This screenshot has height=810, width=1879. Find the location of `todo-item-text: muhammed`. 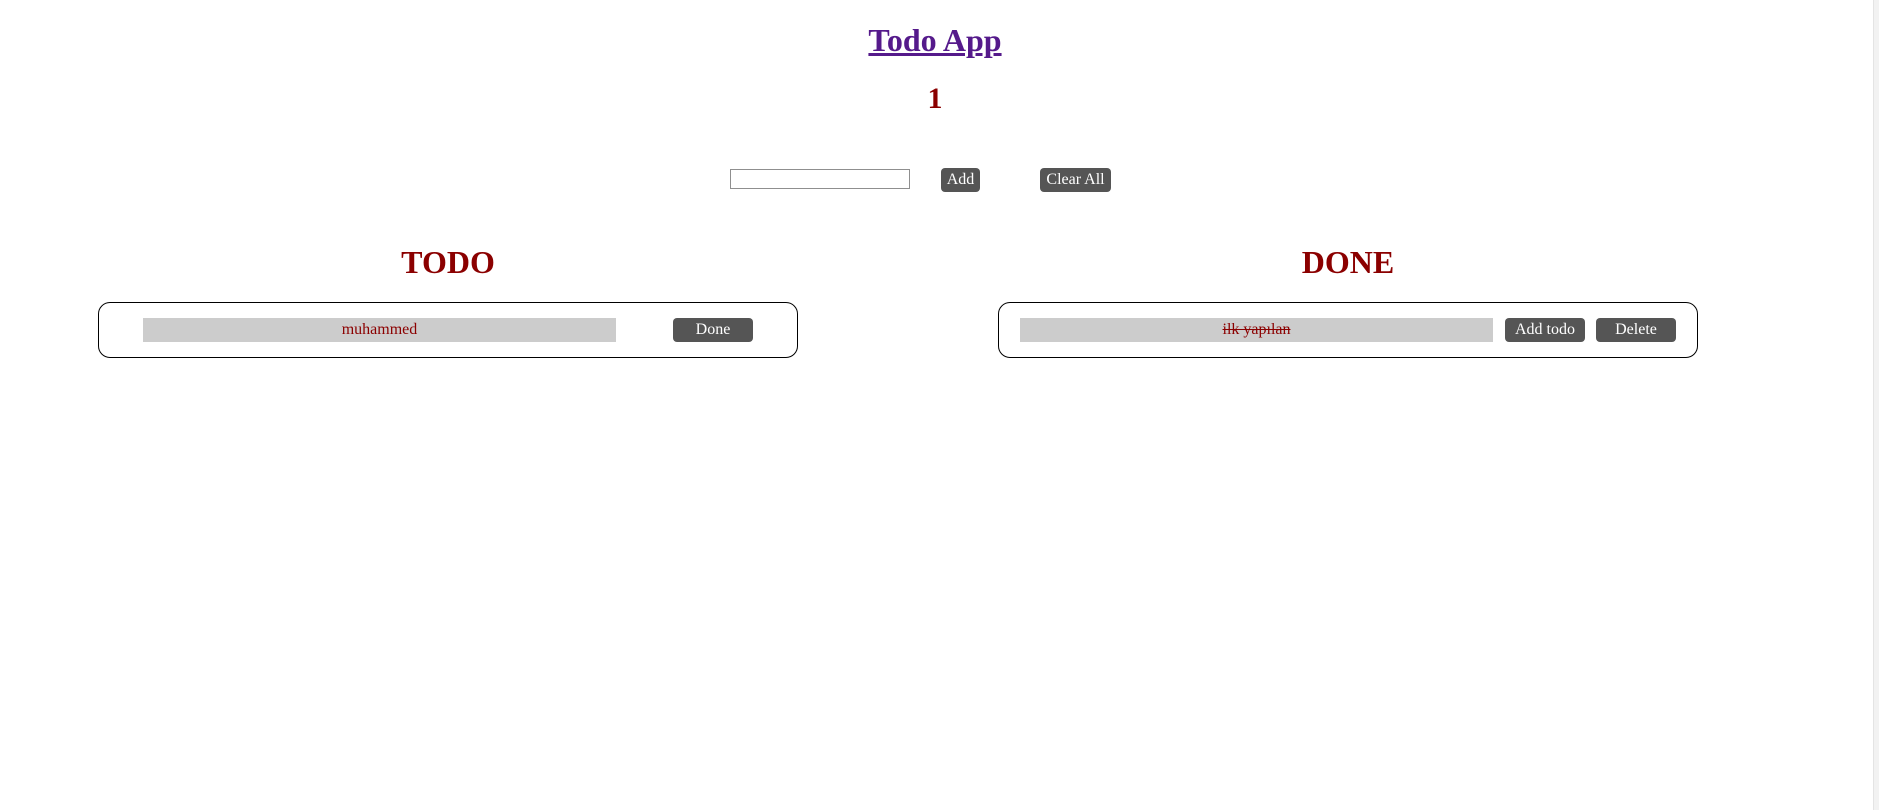

todo-item-text: muhammed is located at coordinates (379, 330).